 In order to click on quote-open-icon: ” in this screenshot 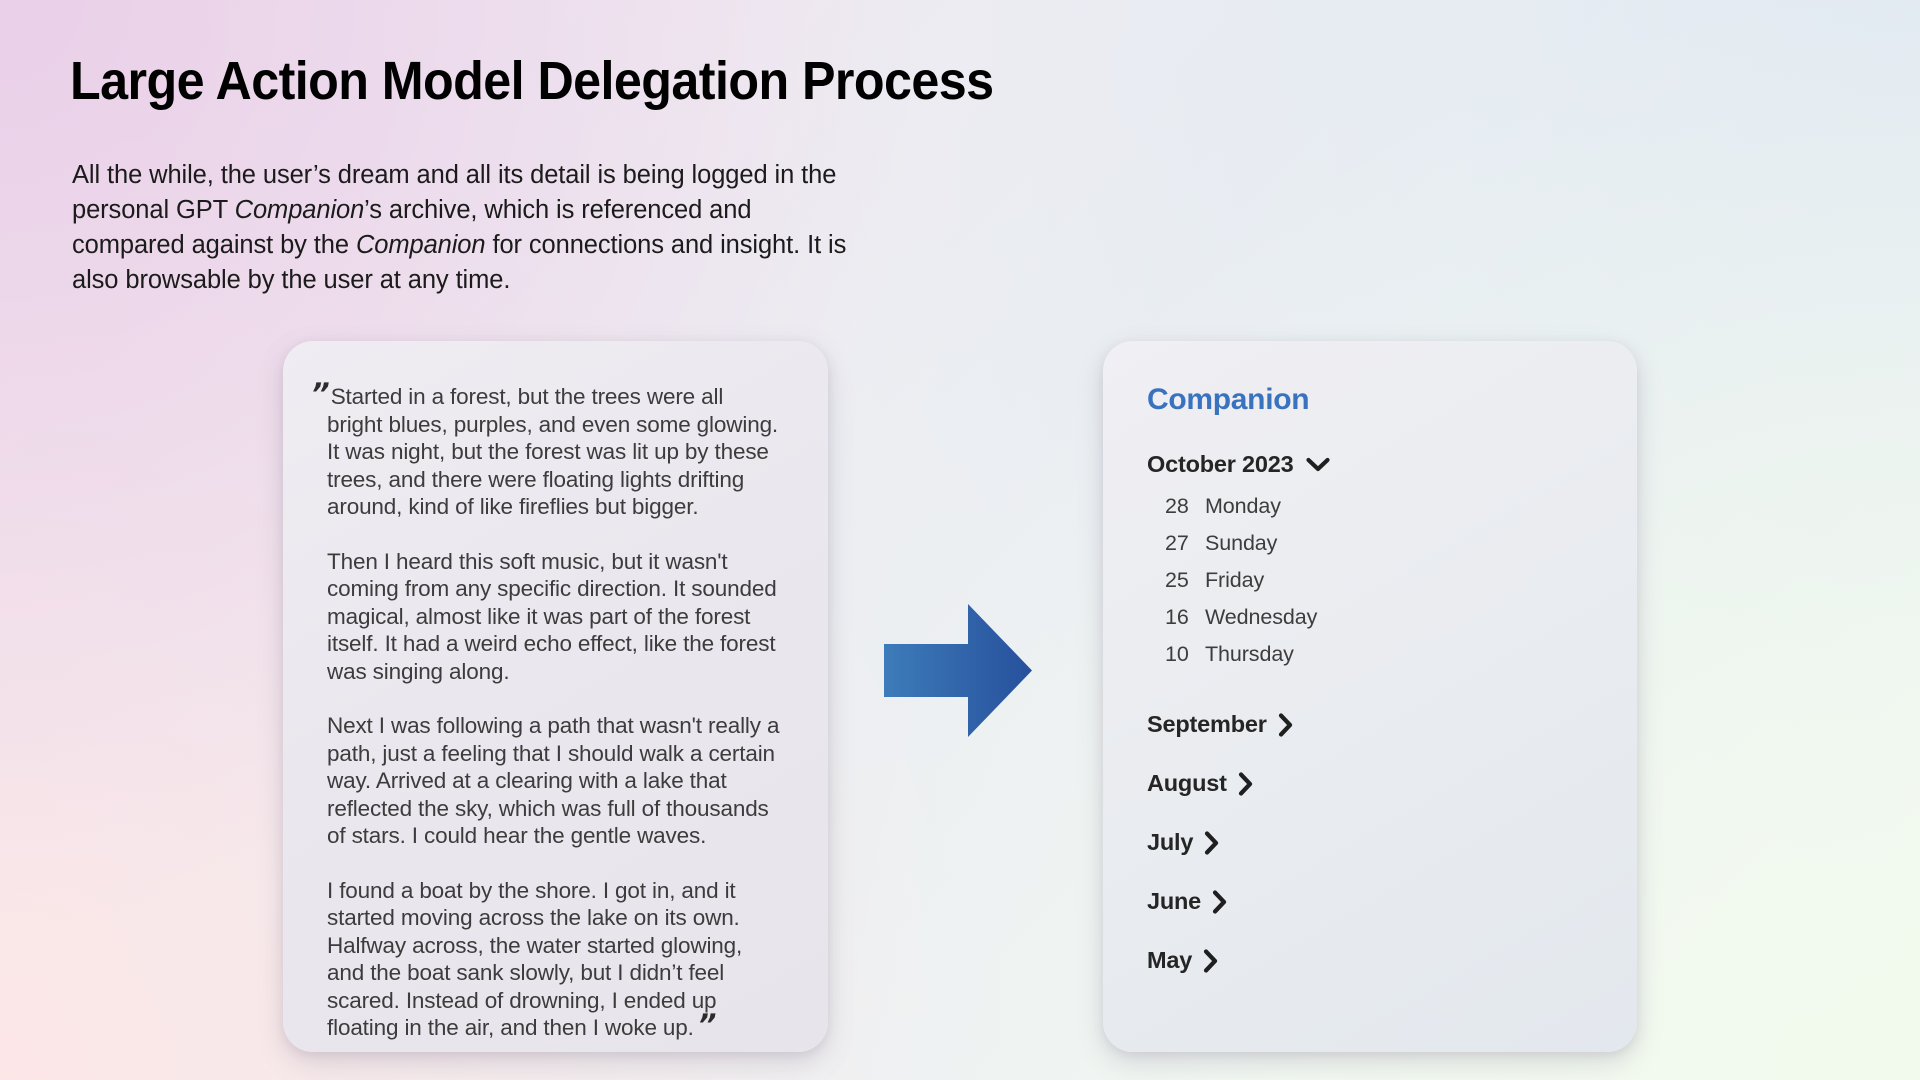, I will do `click(320, 394)`.